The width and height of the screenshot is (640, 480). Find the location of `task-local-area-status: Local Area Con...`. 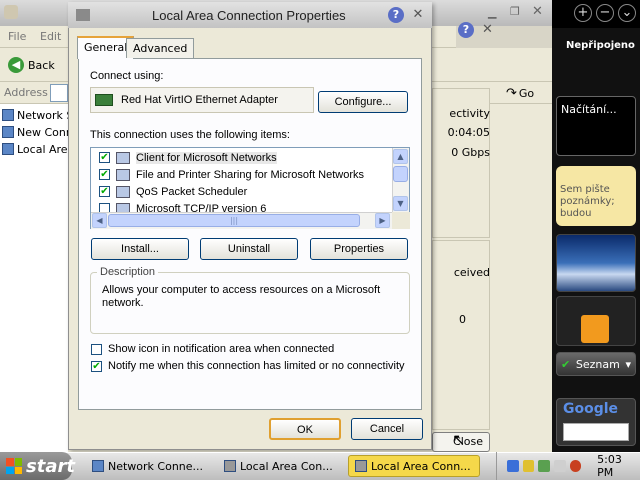

task-local-area-status: Local Area Con... is located at coordinates (277, 466).